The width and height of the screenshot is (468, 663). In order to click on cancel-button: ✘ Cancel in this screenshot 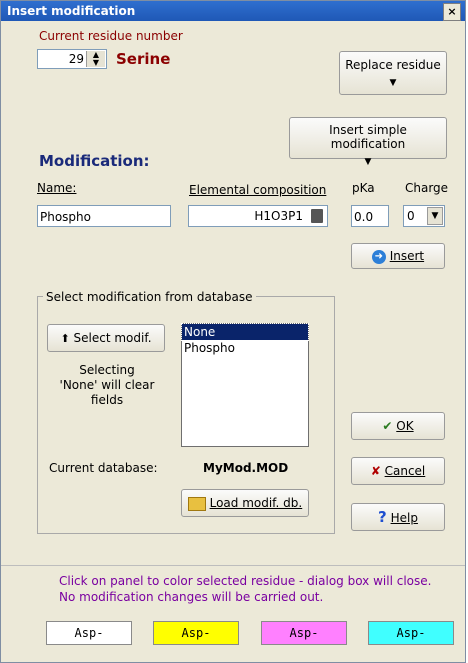, I will do `click(398, 471)`.